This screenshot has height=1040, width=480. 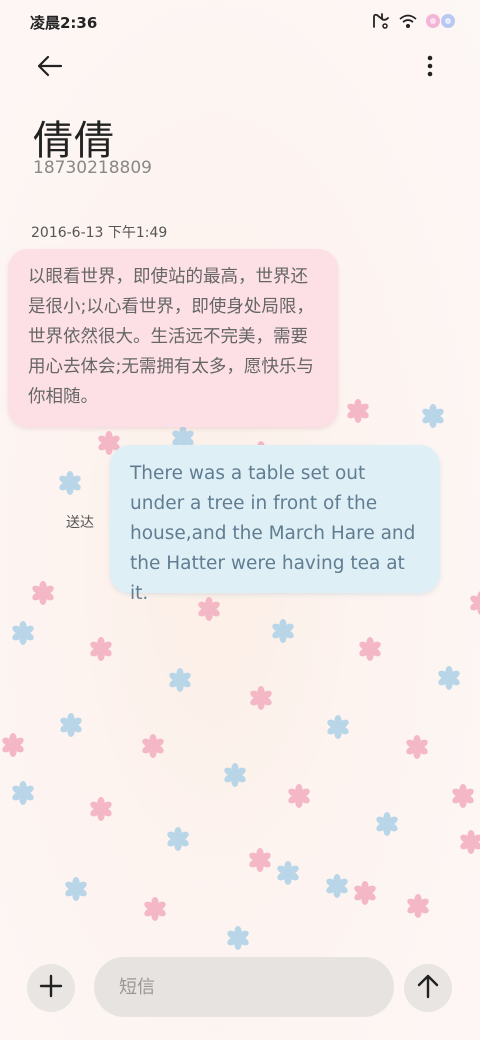 I want to click on message-input, so click(x=249, y=987).